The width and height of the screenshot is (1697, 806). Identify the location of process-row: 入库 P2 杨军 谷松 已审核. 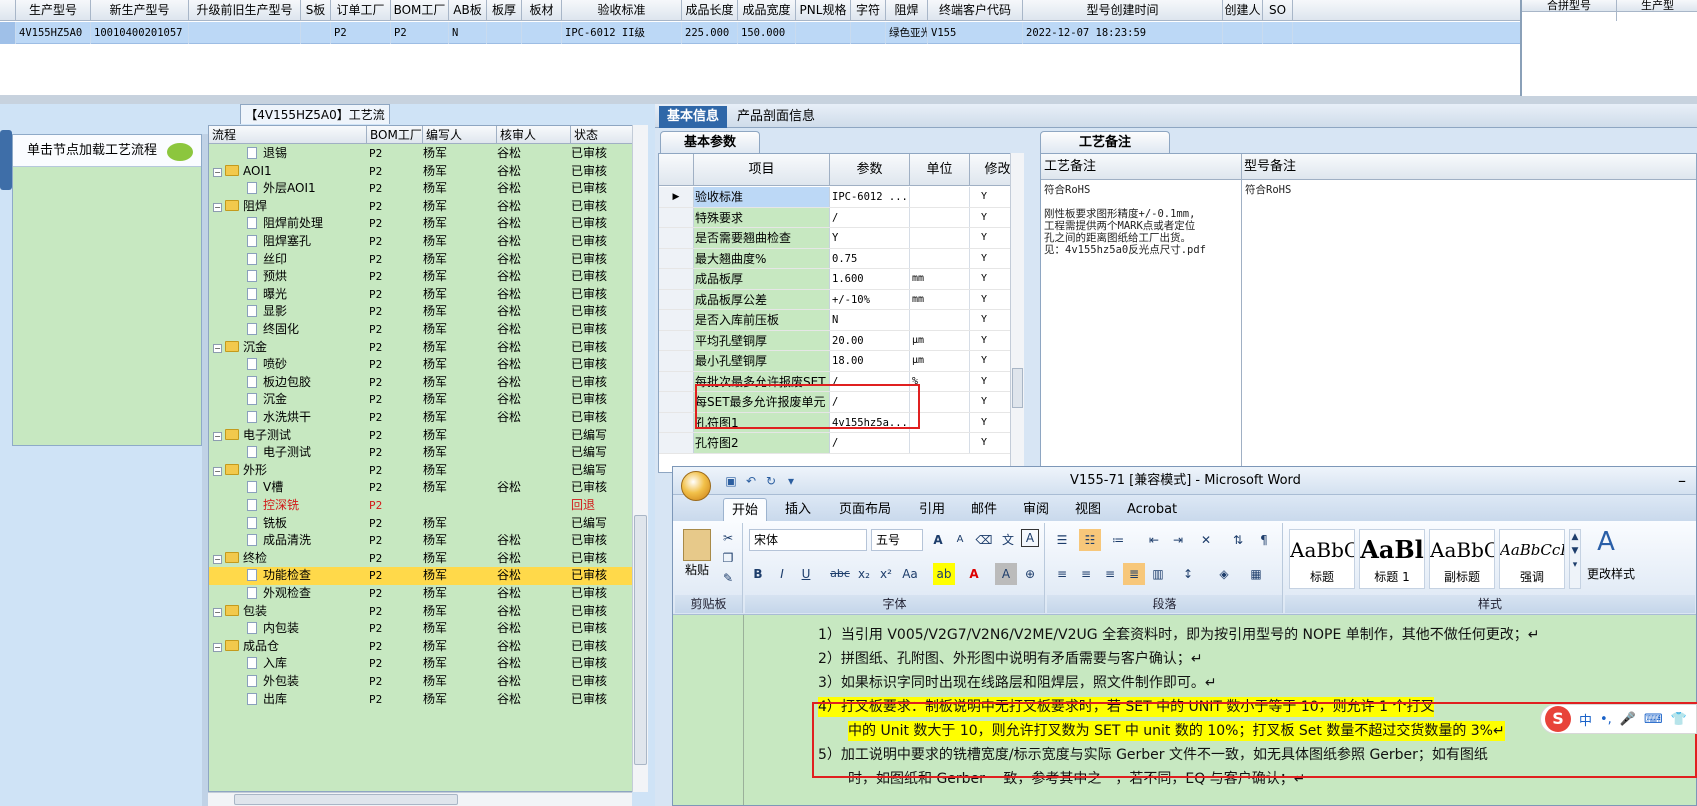
(421, 664).